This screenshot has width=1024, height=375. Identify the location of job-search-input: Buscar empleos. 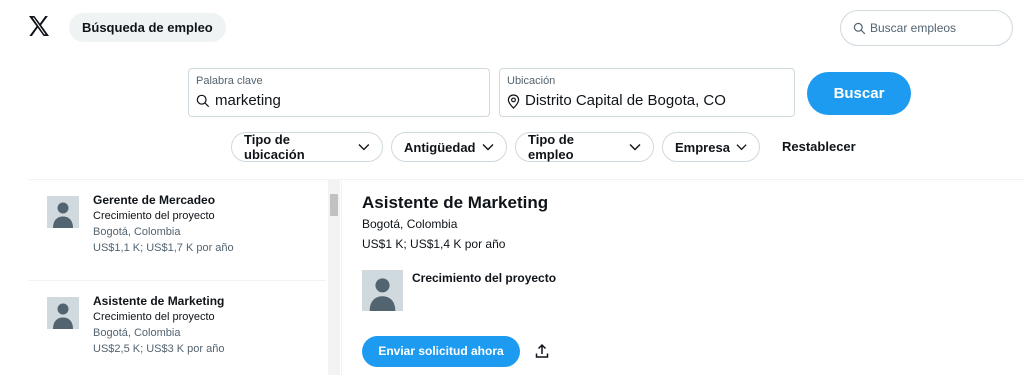
(926, 28).